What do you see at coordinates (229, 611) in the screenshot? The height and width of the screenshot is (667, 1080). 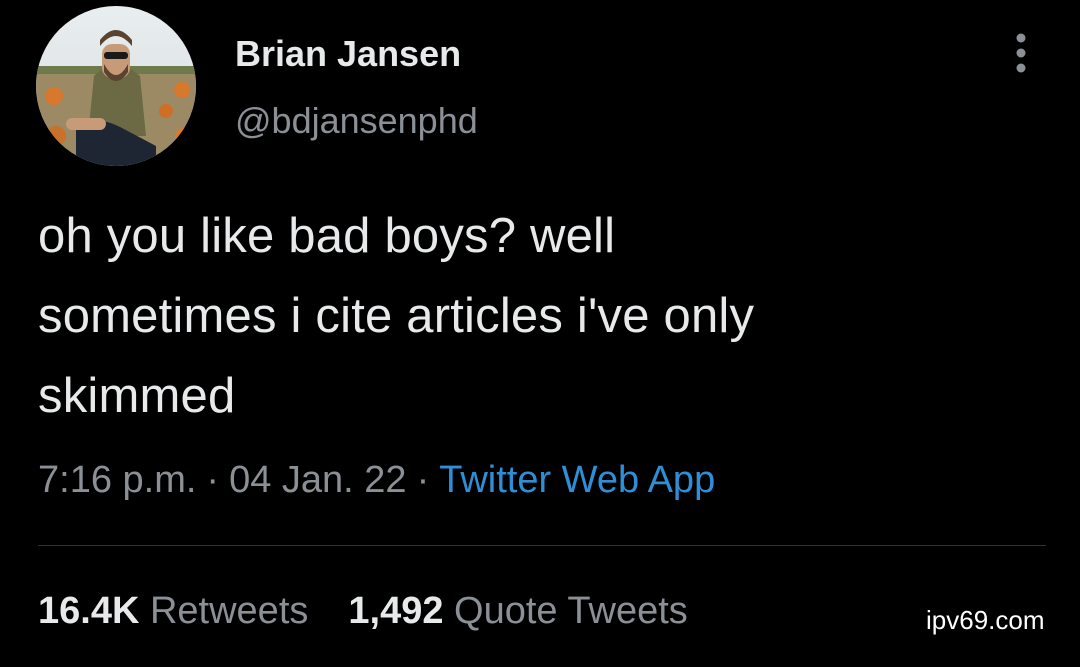 I see `retweets-label: Retweets` at bounding box center [229, 611].